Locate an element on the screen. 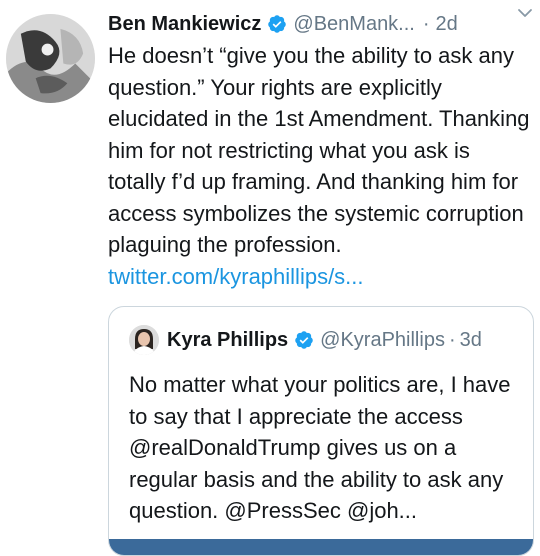  tweet-header: Ben Mankiewicz @BenMank... · 2d is located at coordinates (323, 24).